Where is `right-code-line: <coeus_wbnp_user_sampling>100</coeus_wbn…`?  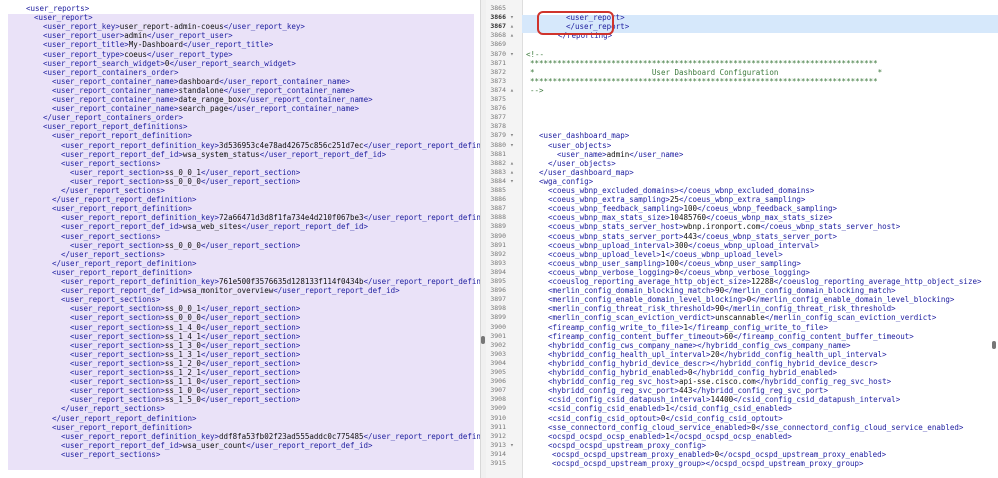 right-code-line: <coeus_wbnp_user_sampling>100</coeus_wbn… is located at coordinates (674, 263).